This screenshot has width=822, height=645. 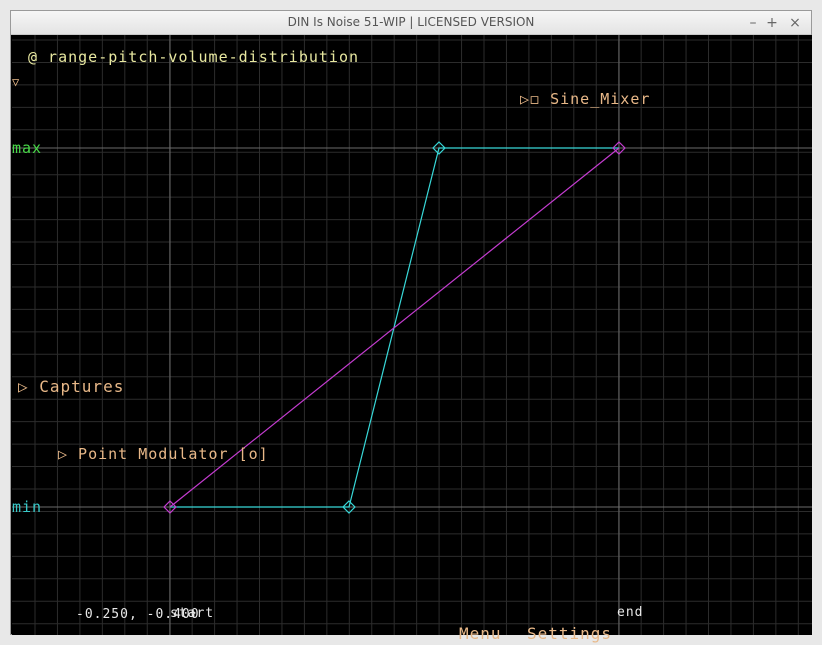 What do you see at coordinates (795, 23) in the screenshot?
I see `close-button: ×` at bounding box center [795, 23].